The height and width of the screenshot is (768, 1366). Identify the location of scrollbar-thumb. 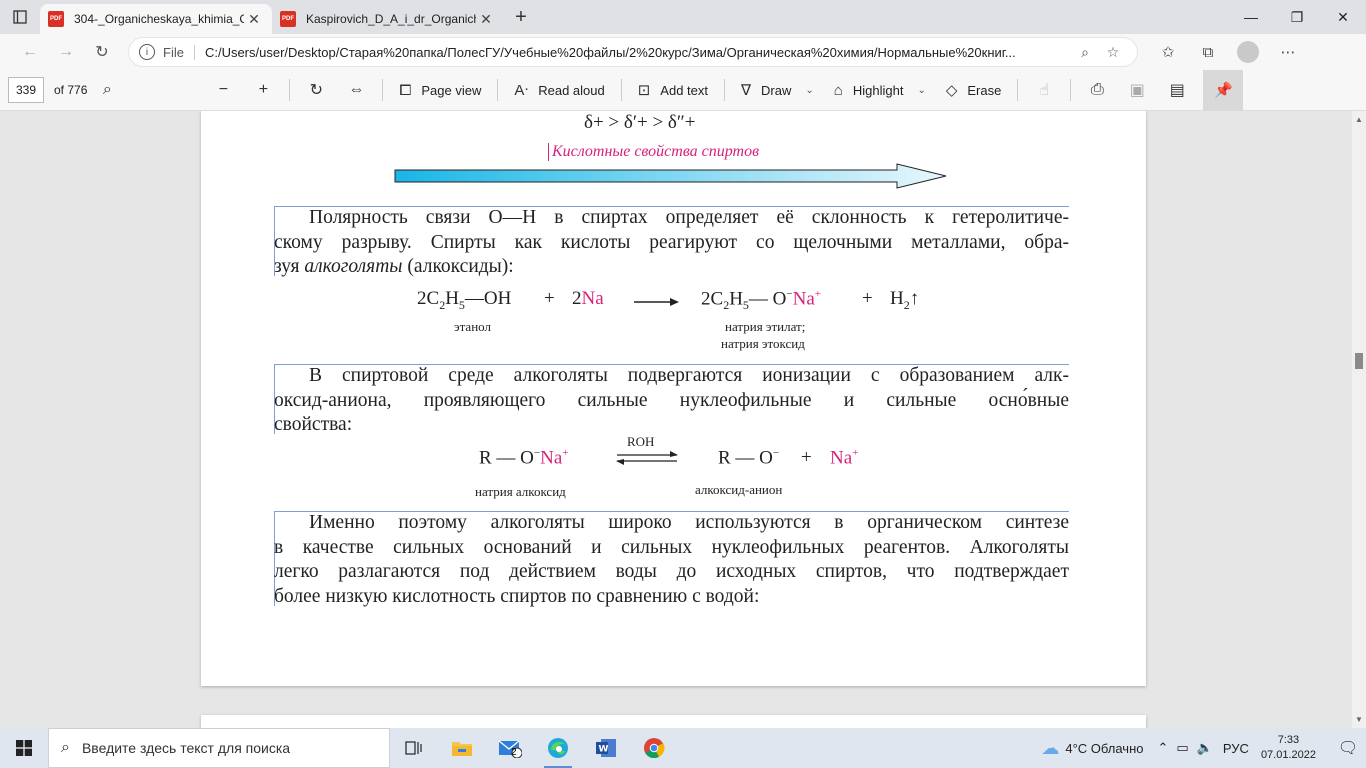
(1359, 361).